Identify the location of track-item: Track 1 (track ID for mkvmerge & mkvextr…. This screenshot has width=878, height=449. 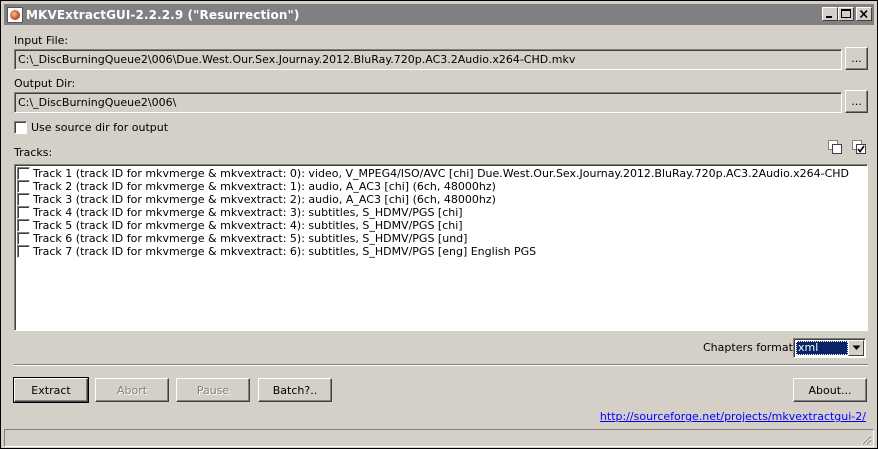
(441, 173).